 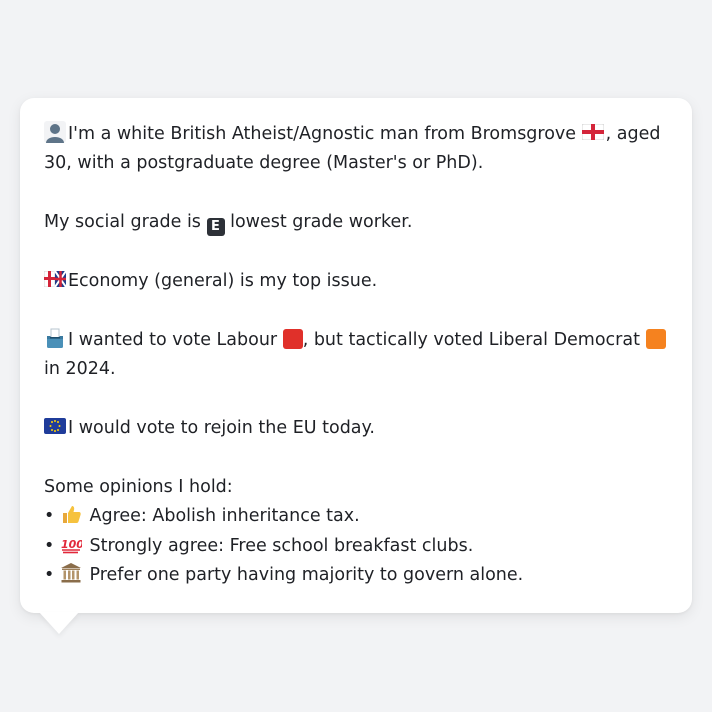 I want to click on opinions-heading: Some opinions I hold:, so click(x=138, y=486).